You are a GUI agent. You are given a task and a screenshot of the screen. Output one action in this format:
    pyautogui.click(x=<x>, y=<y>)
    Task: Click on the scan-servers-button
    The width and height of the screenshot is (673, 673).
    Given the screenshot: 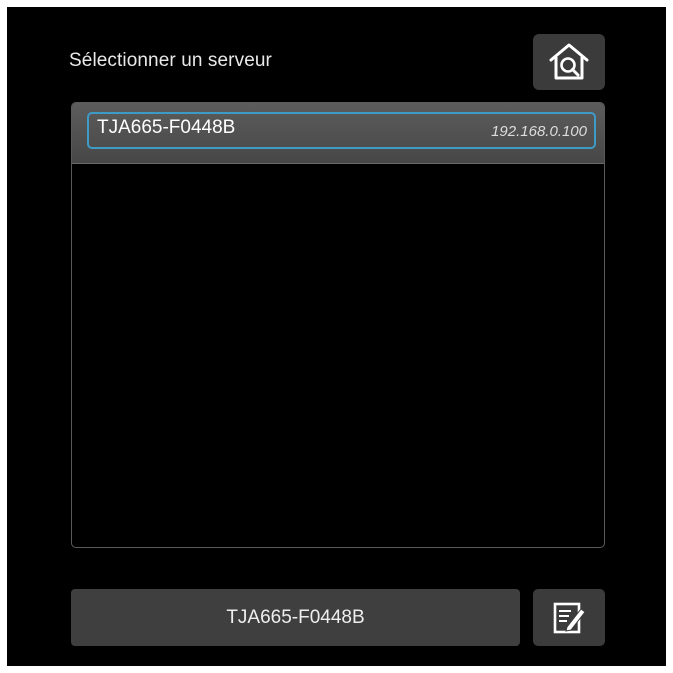 What is the action you would take?
    pyautogui.click(x=569, y=62)
    